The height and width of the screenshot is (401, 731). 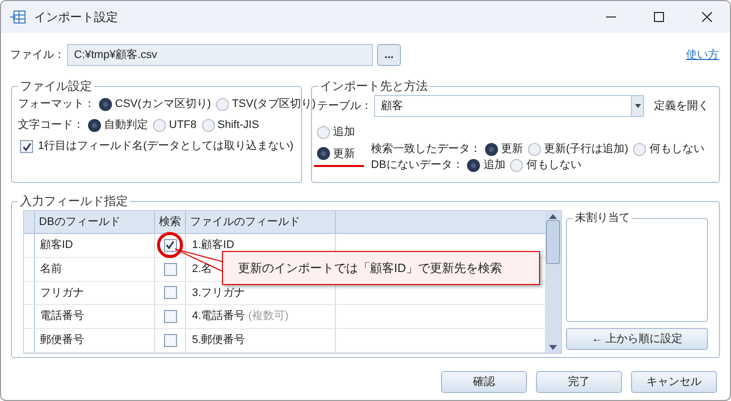 What do you see at coordinates (170, 222) in the screenshot?
I see `column-header: 検索` at bounding box center [170, 222].